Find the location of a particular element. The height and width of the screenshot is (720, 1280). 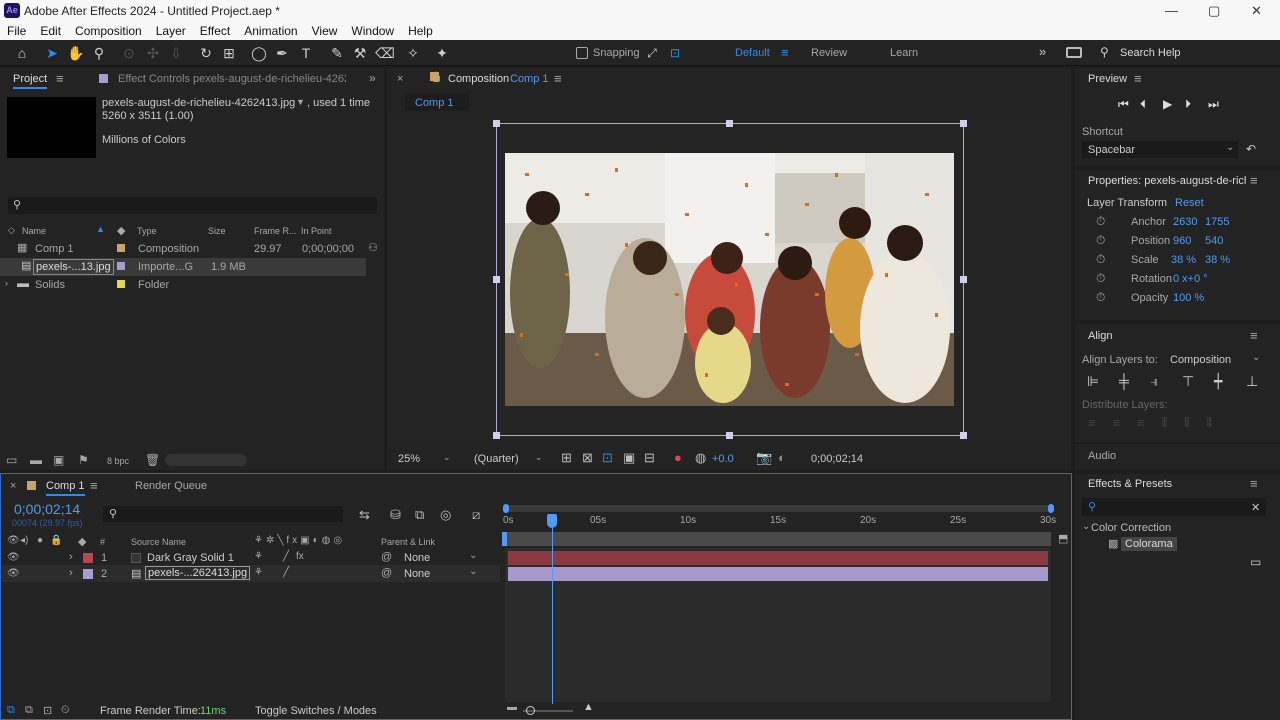

close-button: ✕ is located at coordinates (1256, 11).